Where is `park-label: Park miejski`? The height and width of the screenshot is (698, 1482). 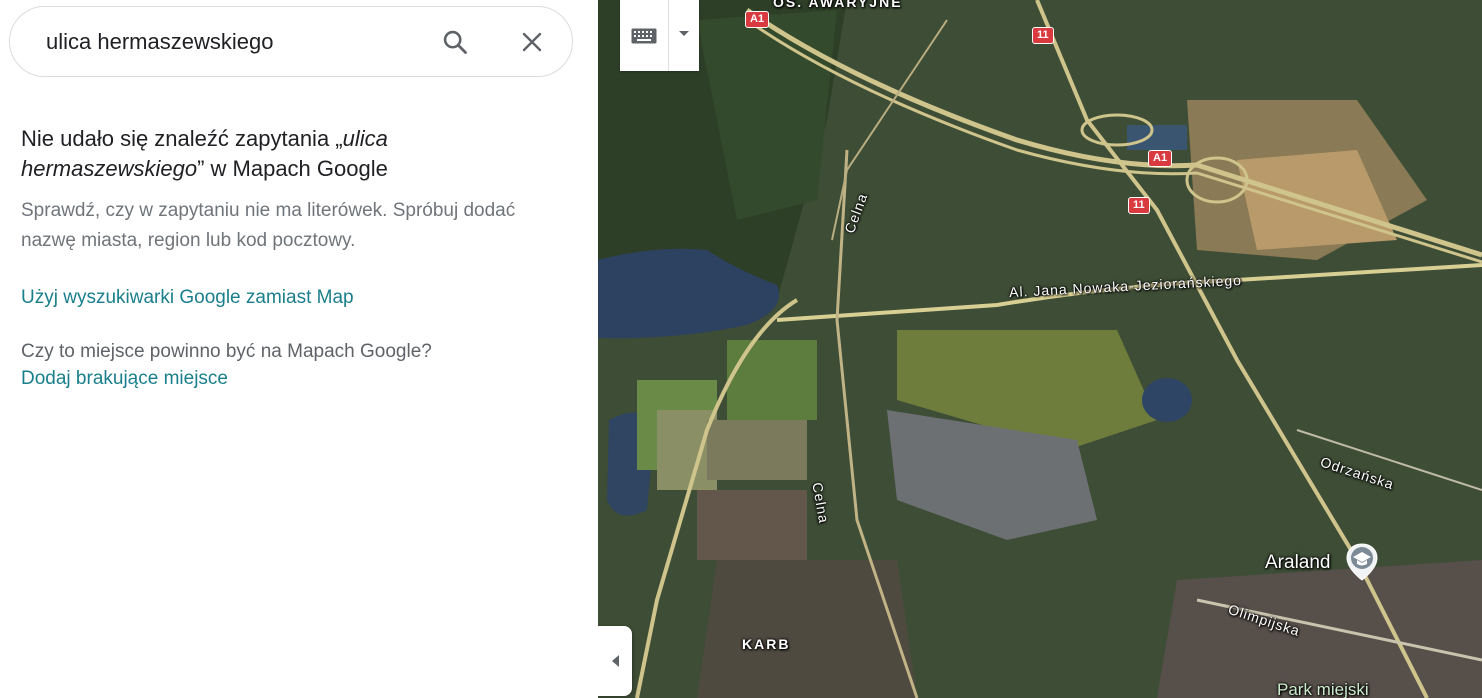 park-label: Park miejski is located at coordinates (1323, 689).